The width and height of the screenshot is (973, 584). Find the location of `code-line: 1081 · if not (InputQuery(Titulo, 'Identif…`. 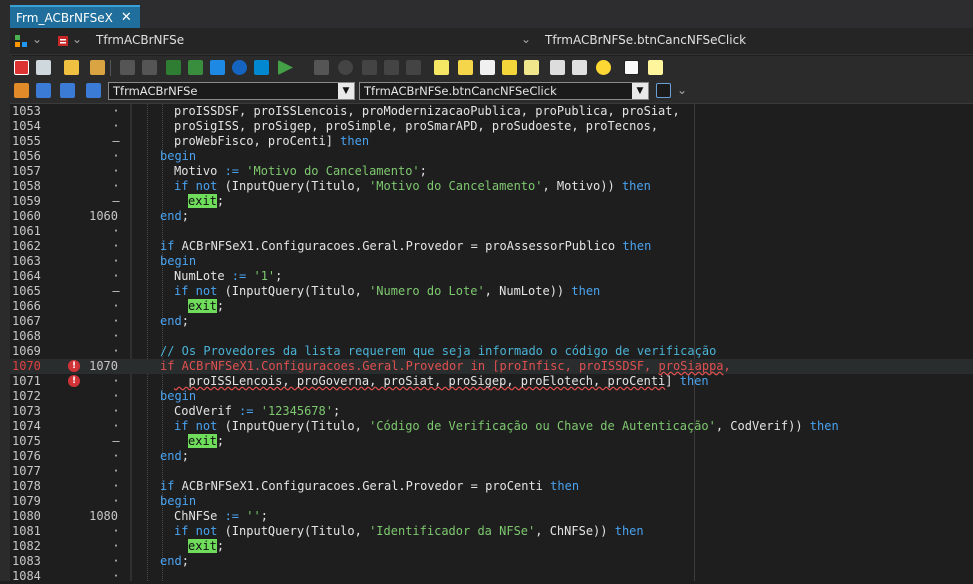

code-line: 1081 · if not (InputQuery(Titulo, 'Identif… is located at coordinates (491, 531).